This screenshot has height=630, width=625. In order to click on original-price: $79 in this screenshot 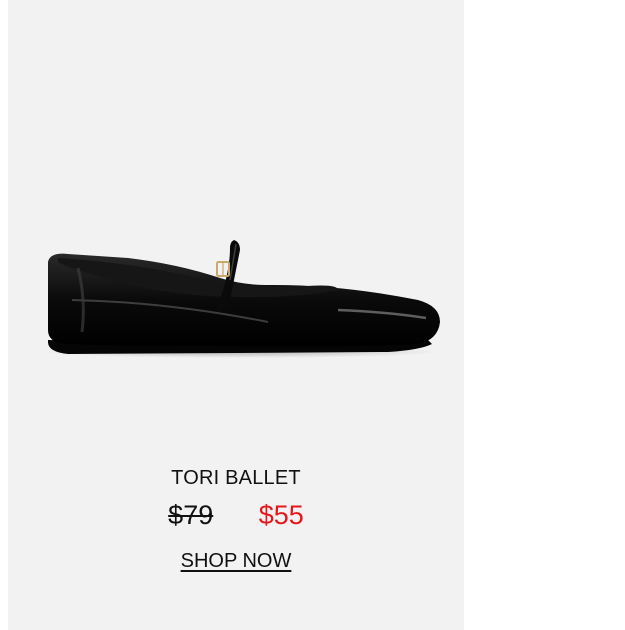, I will do `click(191, 515)`.